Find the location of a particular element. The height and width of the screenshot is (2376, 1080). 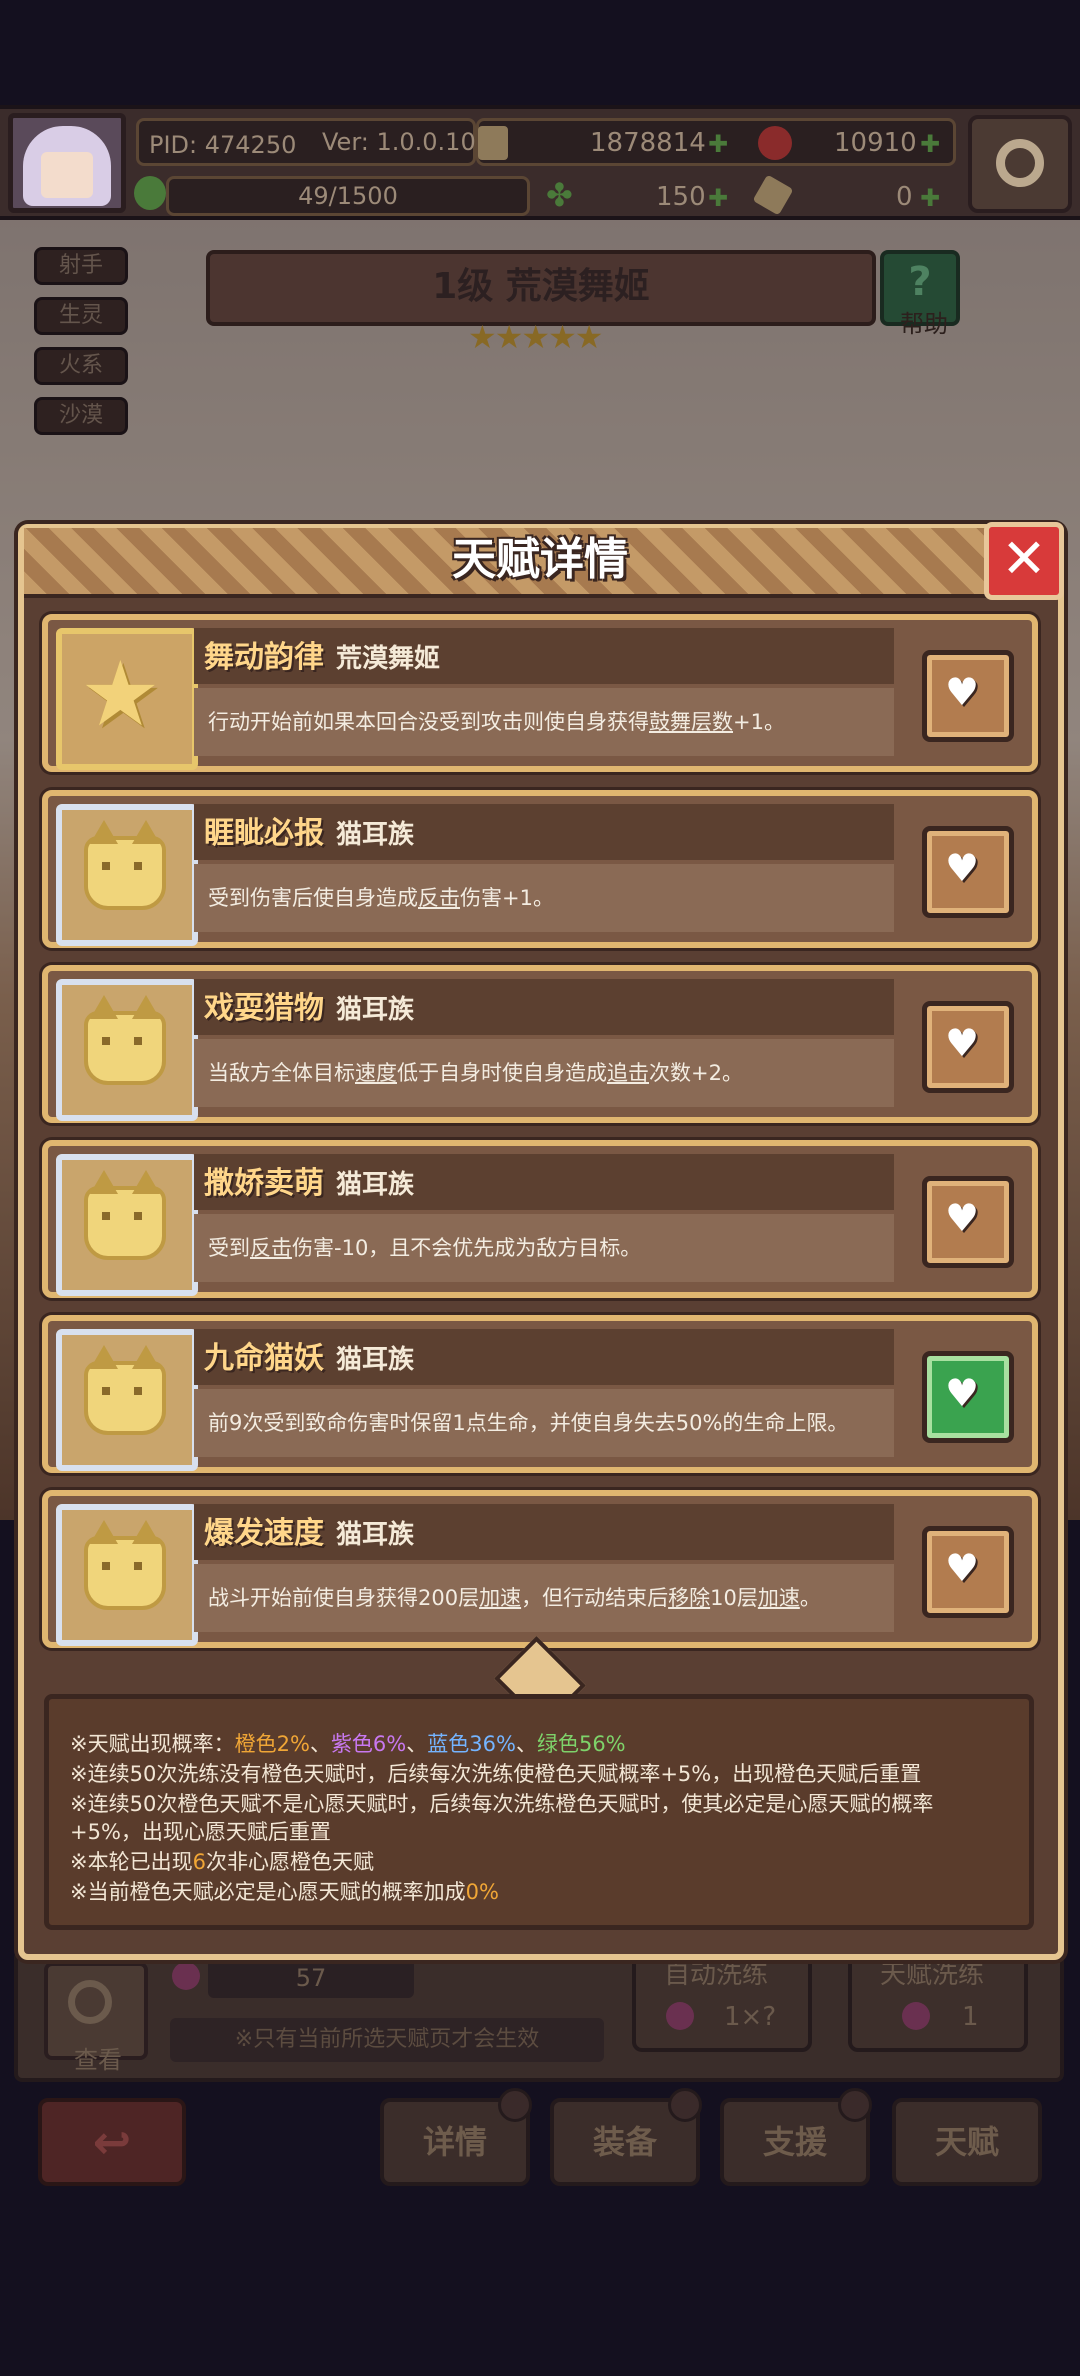

wish-bonus-line: ※当前橙色天赋必定是心愿天赋的概率加成0% is located at coordinates (284, 1892).